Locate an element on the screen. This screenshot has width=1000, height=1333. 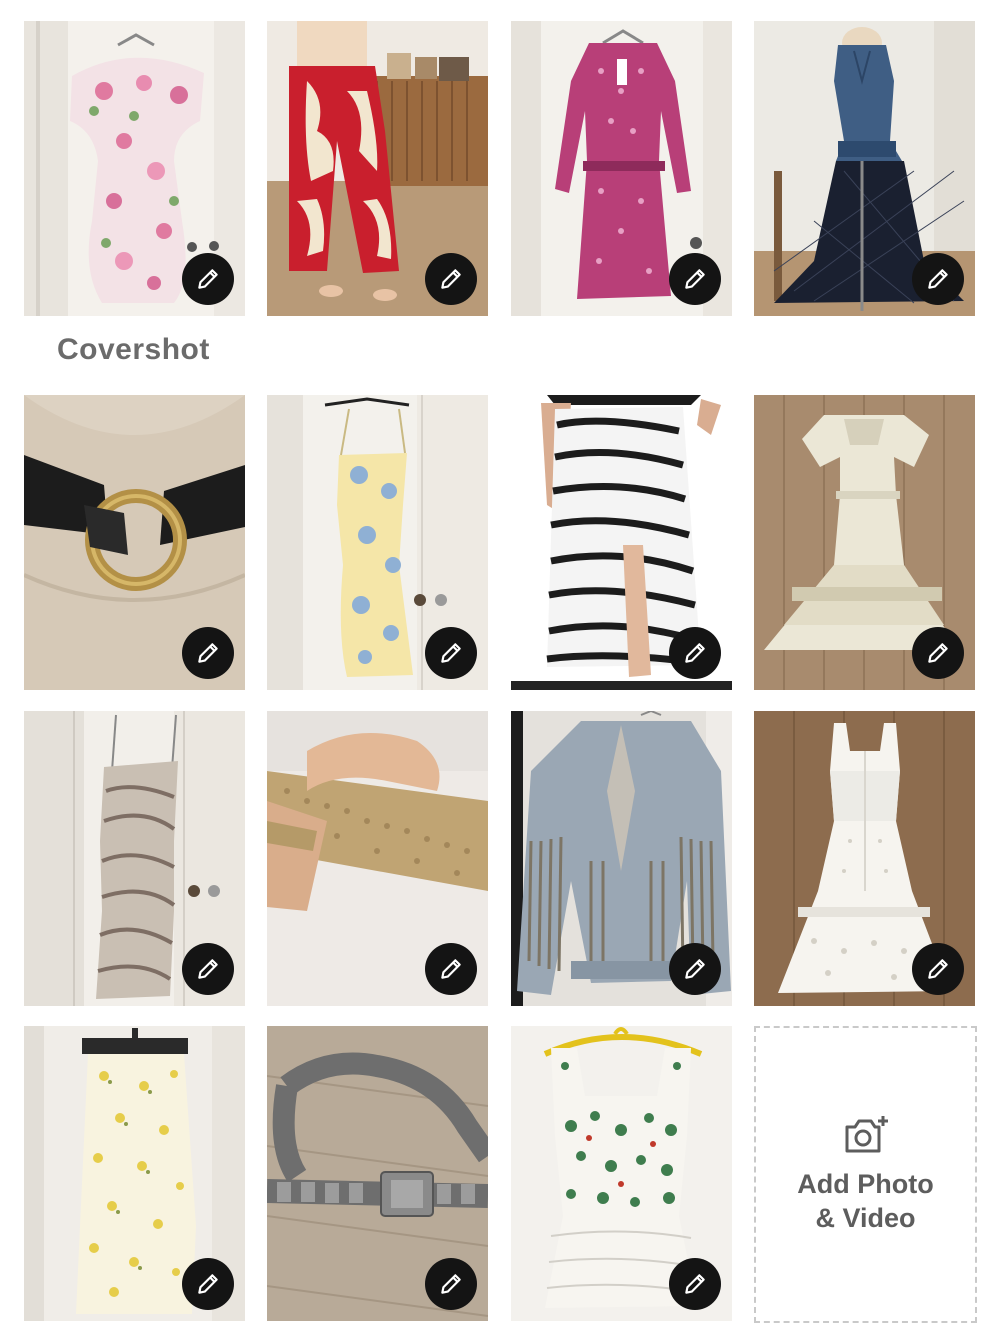
add-label-line-1: Add Photo is located at coordinates (865, 1183).